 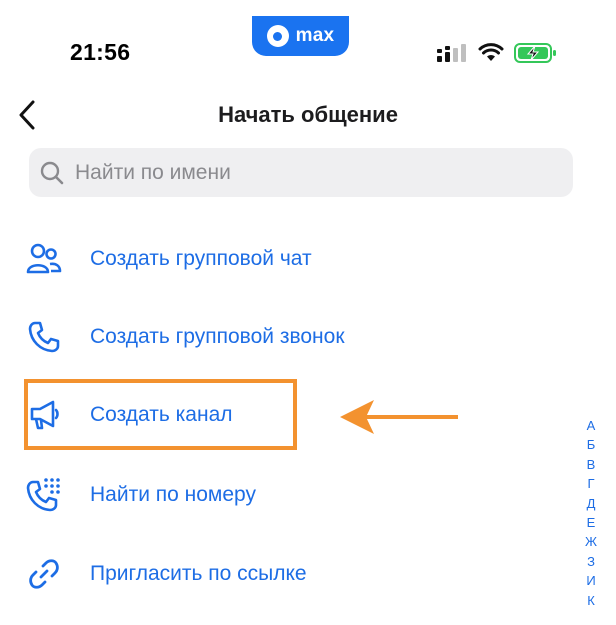 I want to click on search-bar, so click(x=301, y=172).